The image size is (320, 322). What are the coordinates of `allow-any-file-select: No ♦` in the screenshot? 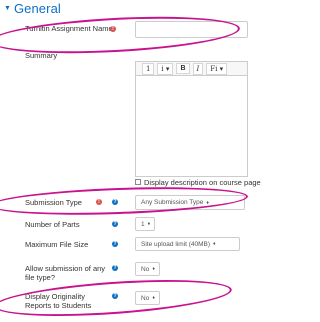 It's located at (147, 269).